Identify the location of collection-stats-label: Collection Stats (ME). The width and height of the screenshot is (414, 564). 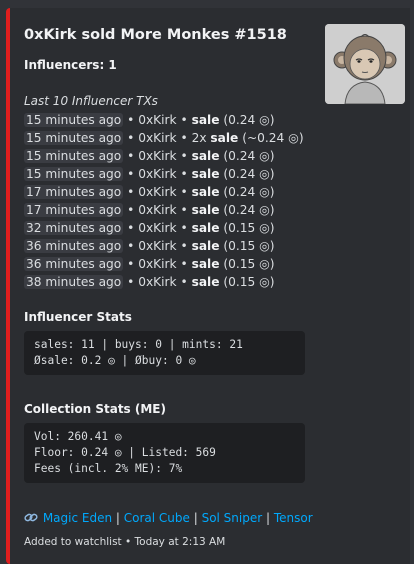
(95, 409).